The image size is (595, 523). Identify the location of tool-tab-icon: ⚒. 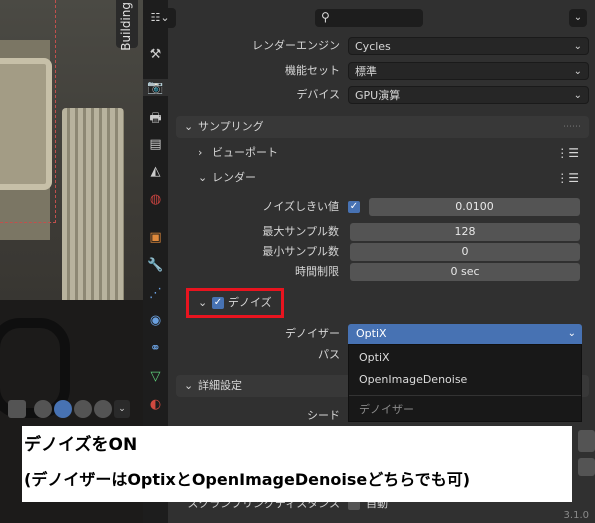
(155, 54).